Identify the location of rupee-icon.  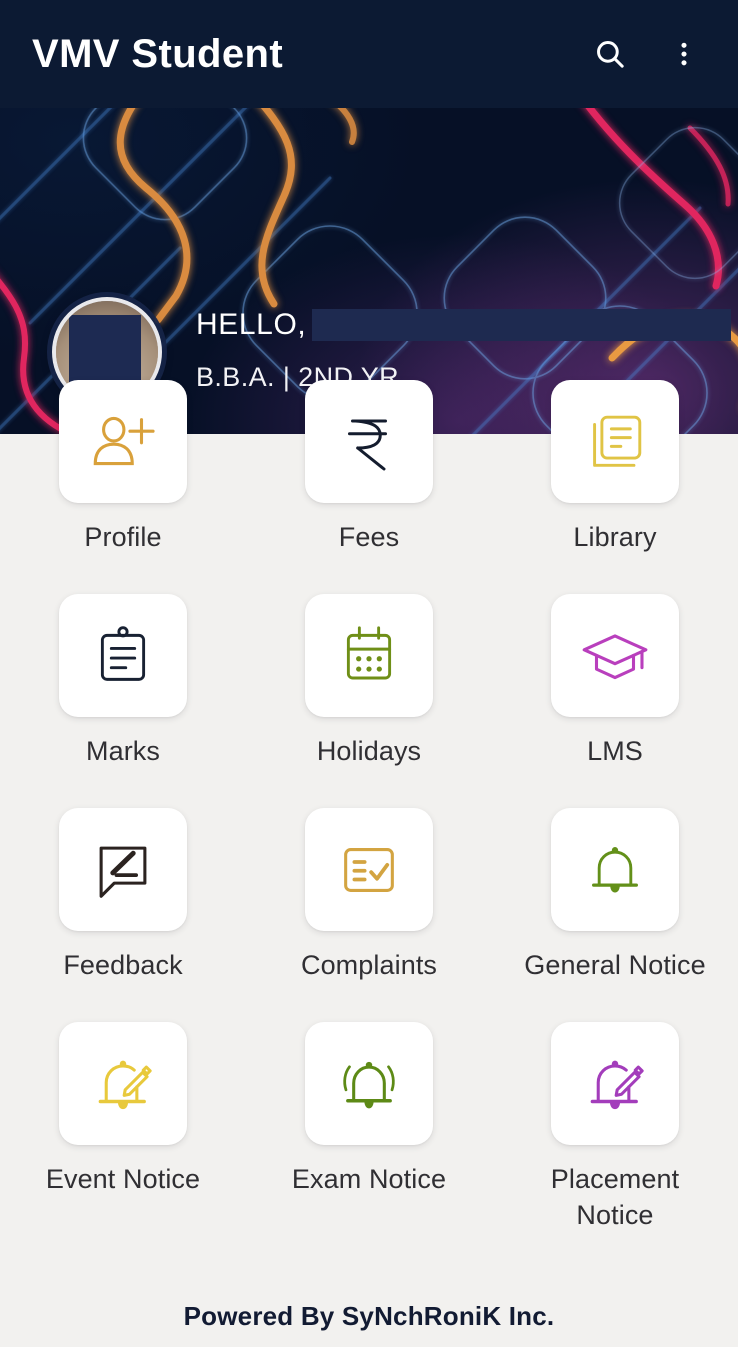
(367, 444).